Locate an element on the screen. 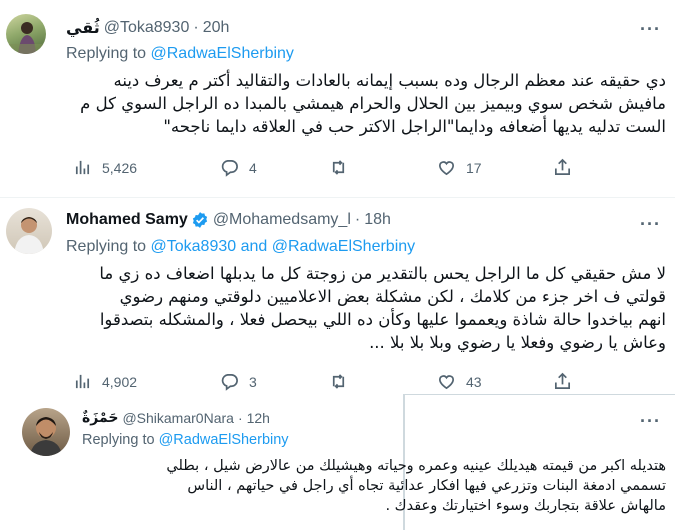 This screenshot has width=675, height=530. views-button: 4,902 is located at coordinates (105, 381).